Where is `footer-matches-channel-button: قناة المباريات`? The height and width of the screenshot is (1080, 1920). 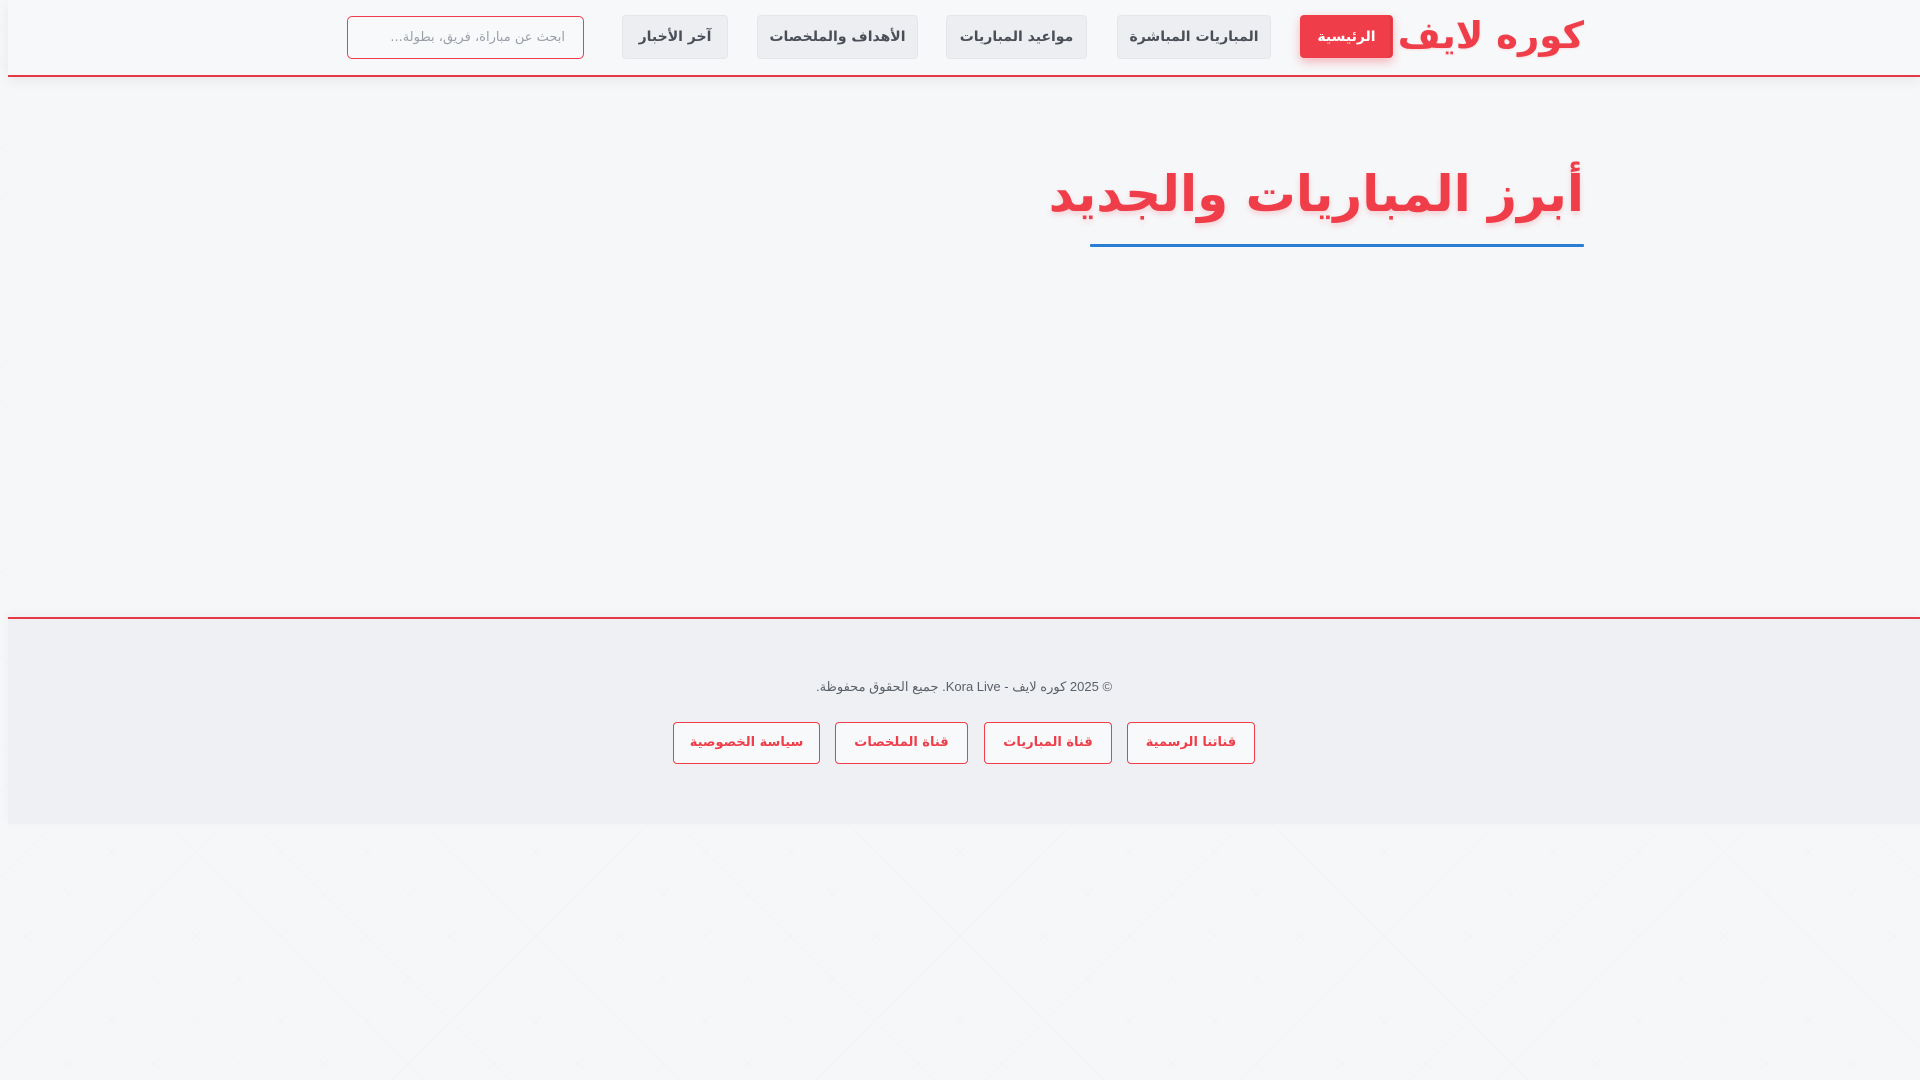
footer-matches-channel-button: قناة المباريات is located at coordinates (1048, 743).